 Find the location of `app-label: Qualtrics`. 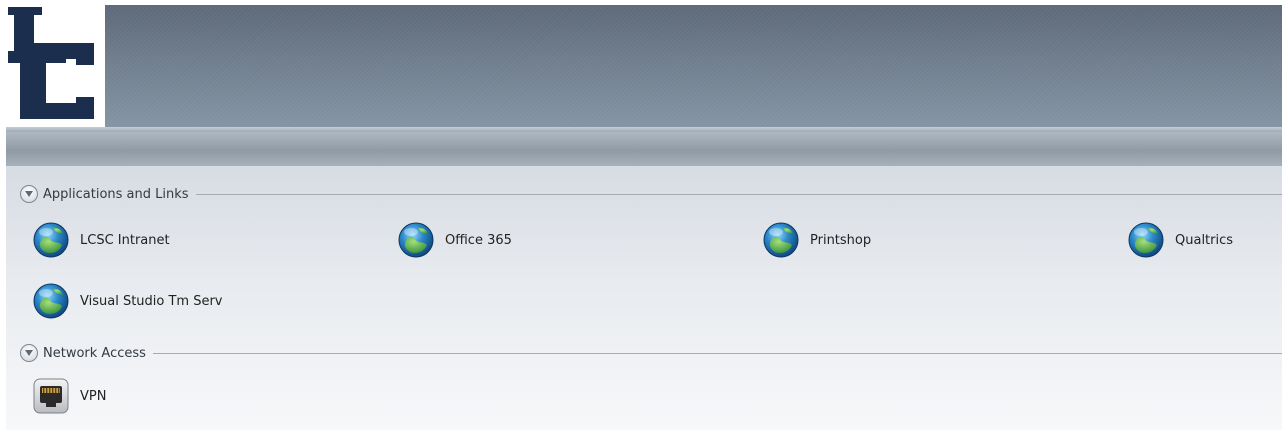

app-label: Qualtrics is located at coordinates (1204, 240).